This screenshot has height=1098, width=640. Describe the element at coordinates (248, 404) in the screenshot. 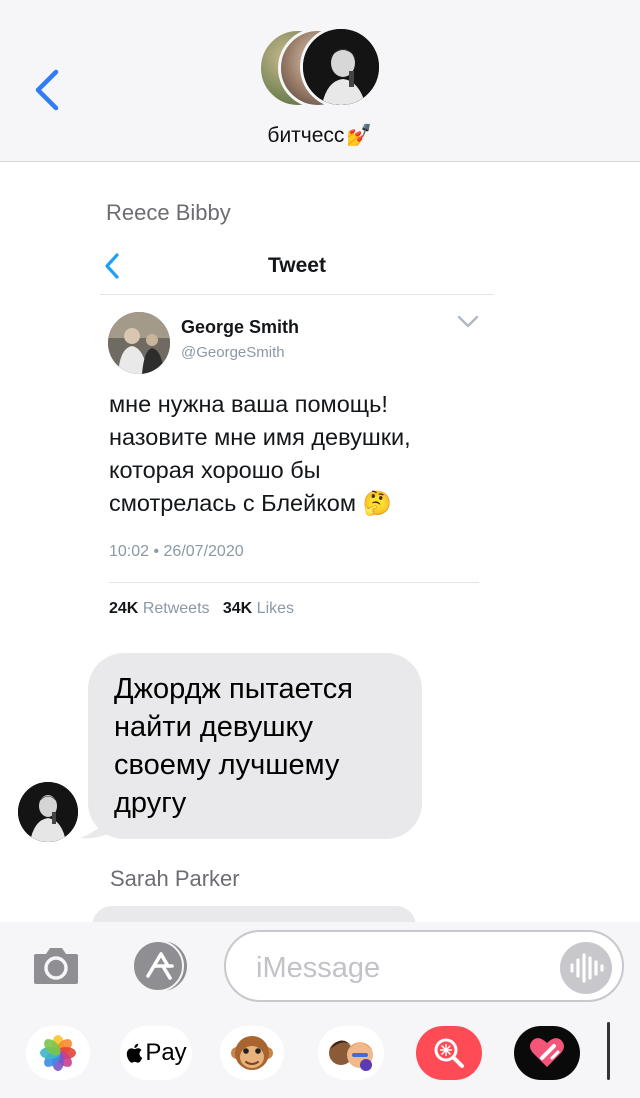

I see `tweet-text-line: мне нужна ваша помощь!` at that location.